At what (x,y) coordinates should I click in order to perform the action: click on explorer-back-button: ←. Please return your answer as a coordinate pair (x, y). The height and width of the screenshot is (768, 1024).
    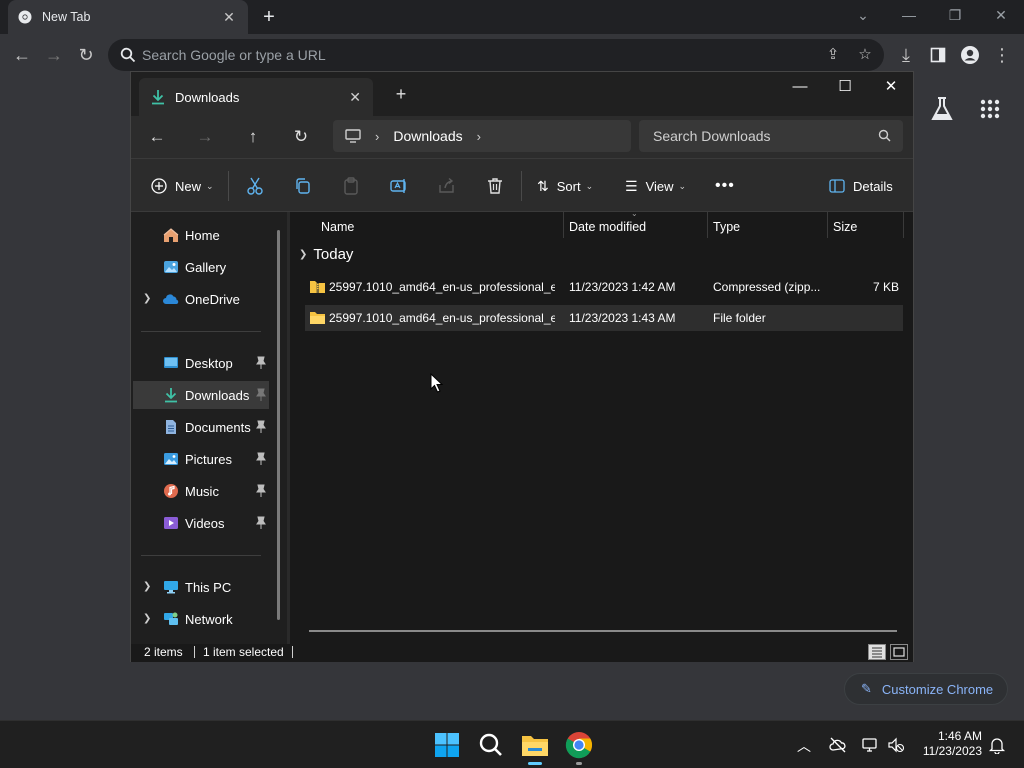
    Looking at the image, I should click on (157, 137).